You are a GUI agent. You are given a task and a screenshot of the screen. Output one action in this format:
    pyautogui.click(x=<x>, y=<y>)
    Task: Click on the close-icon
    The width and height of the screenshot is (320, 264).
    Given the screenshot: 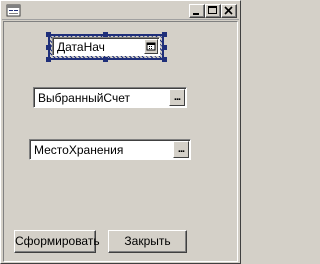 What is the action you would take?
    pyautogui.click(x=228, y=10)
    